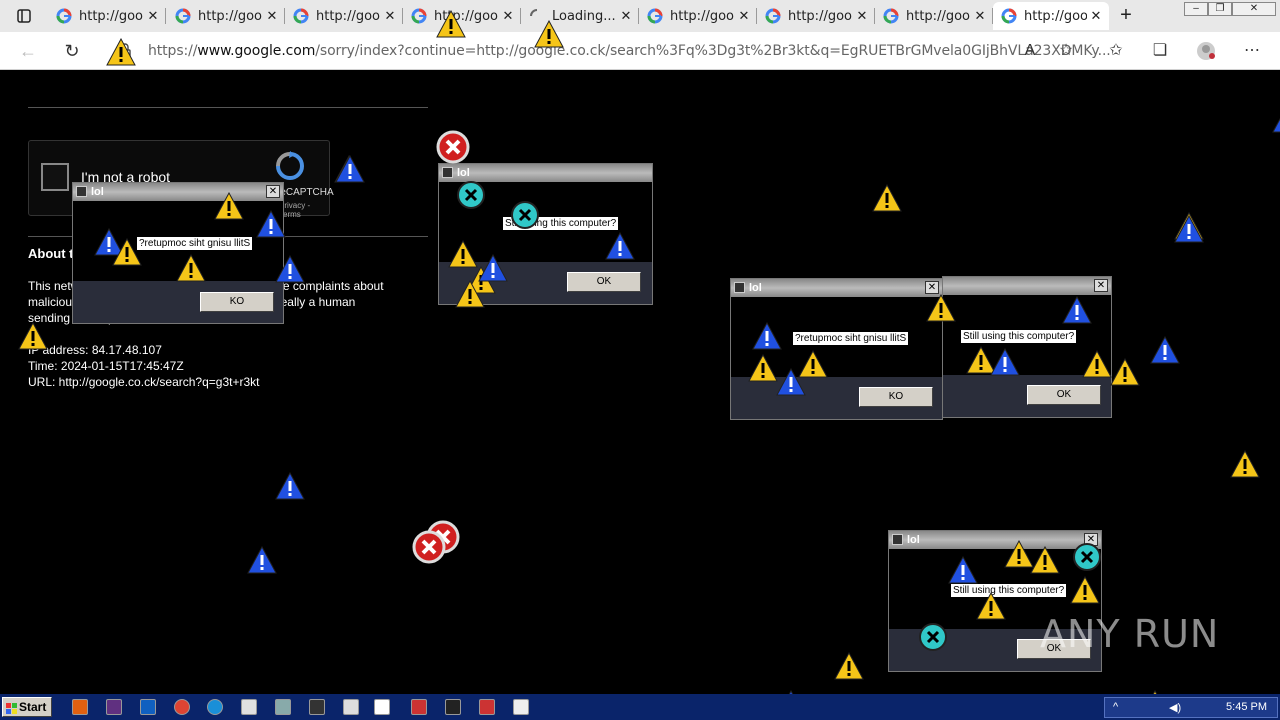 This screenshot has height=720, width=1280. What do you see at coordinates (114, 707) in the screenshot?
I see `media-icon` at bounding box center [114, 707].